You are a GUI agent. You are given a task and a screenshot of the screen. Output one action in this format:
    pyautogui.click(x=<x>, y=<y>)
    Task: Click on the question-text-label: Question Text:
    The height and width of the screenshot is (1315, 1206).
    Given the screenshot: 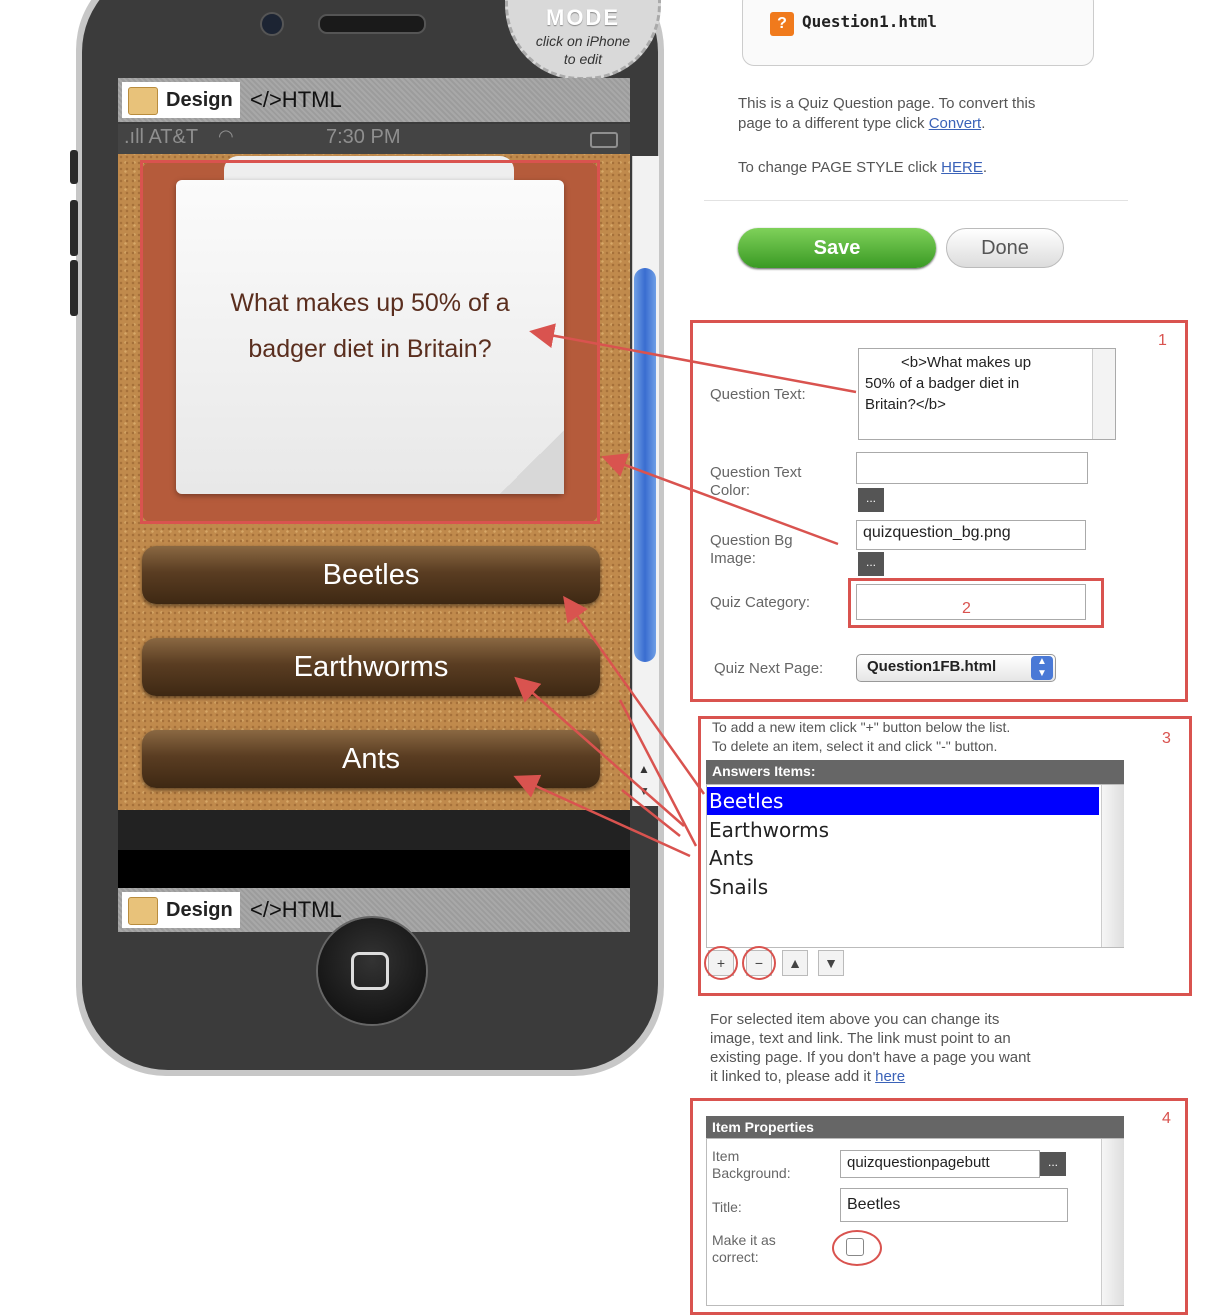 What is the action you would take?
    pyautogui.click(x=758, y=394)
    